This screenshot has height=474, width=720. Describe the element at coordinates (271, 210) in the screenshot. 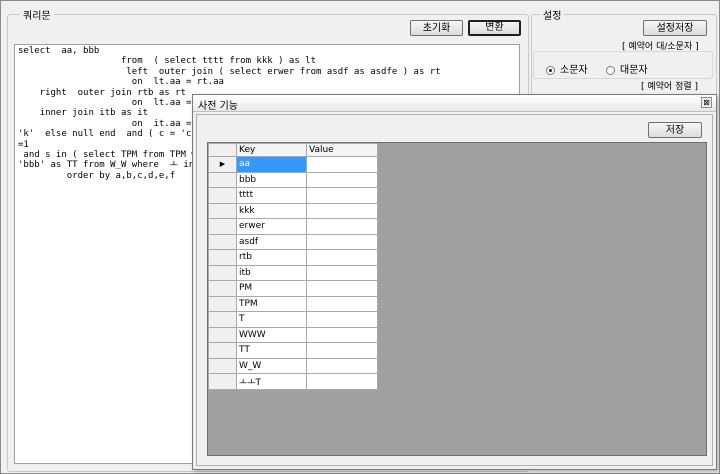

I see `cell-key: kkk` at that location.